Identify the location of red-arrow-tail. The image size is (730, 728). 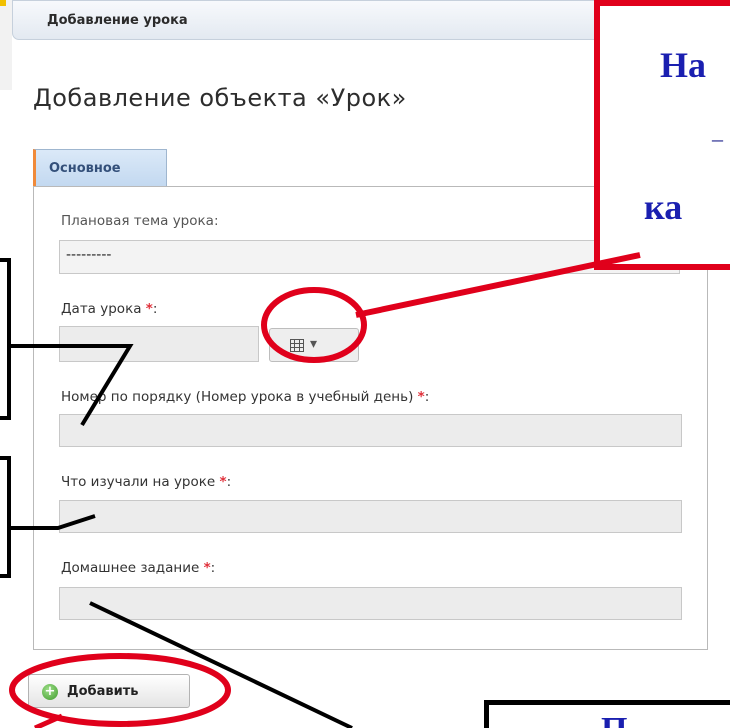
(48, 720).